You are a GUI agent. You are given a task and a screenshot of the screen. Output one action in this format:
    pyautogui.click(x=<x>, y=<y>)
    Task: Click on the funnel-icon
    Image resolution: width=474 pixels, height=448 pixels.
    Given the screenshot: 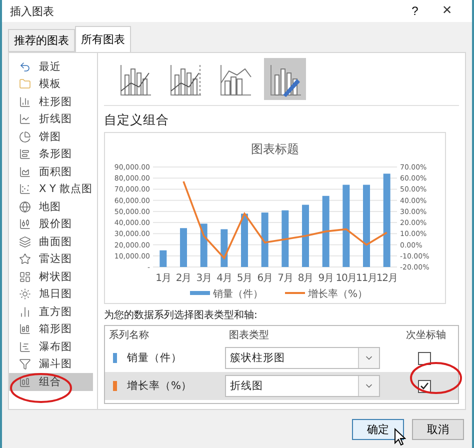 What is the action you would take?
    pyautogui.click(x=25, y=364)
    